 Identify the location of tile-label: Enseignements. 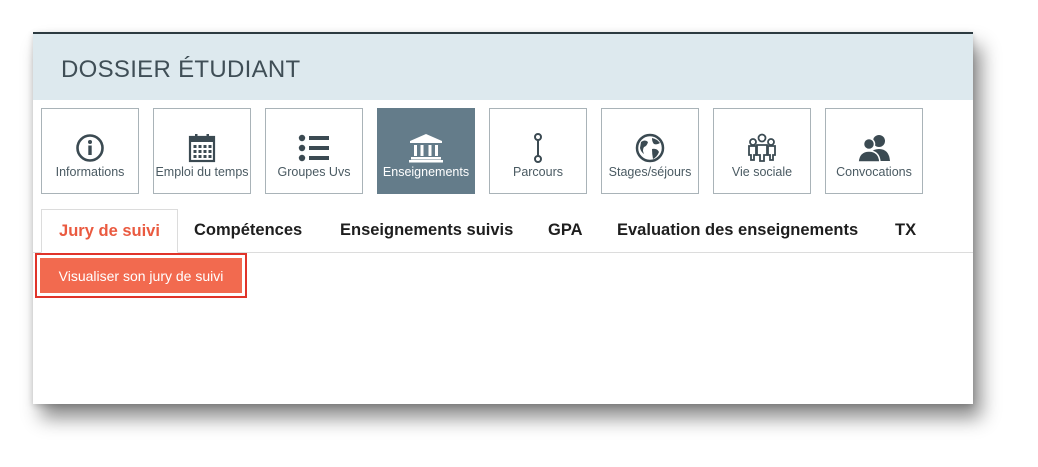
(426, 172).